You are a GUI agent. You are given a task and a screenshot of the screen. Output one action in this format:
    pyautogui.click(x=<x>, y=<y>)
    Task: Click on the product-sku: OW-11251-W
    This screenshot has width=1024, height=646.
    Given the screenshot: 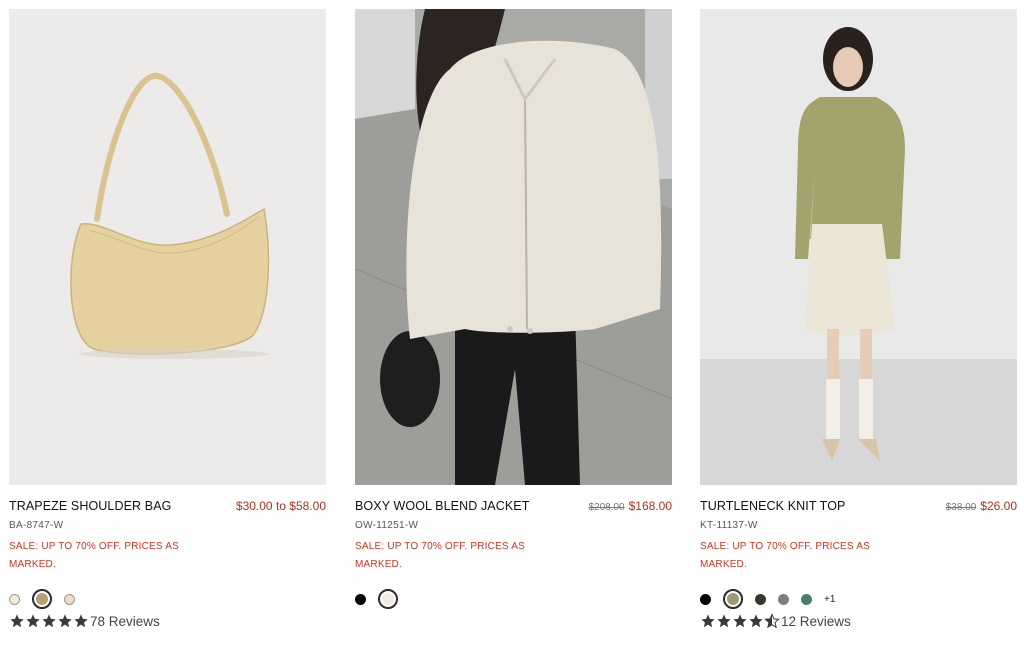 What is the action you would take?
    pyautogui.click(x=387, y=525)
    